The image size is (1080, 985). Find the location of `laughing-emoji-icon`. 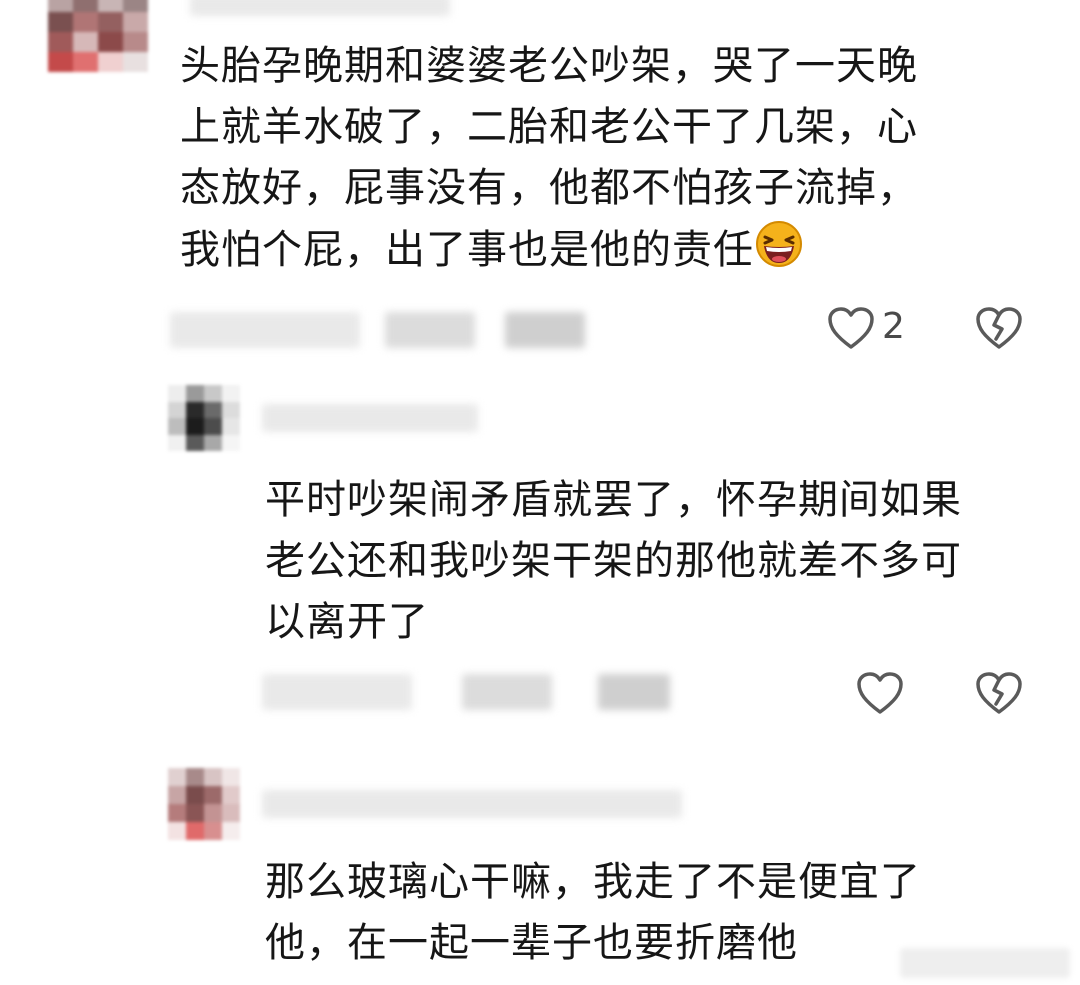

laughing-emoji-icon is located at coordinates (779, 244).